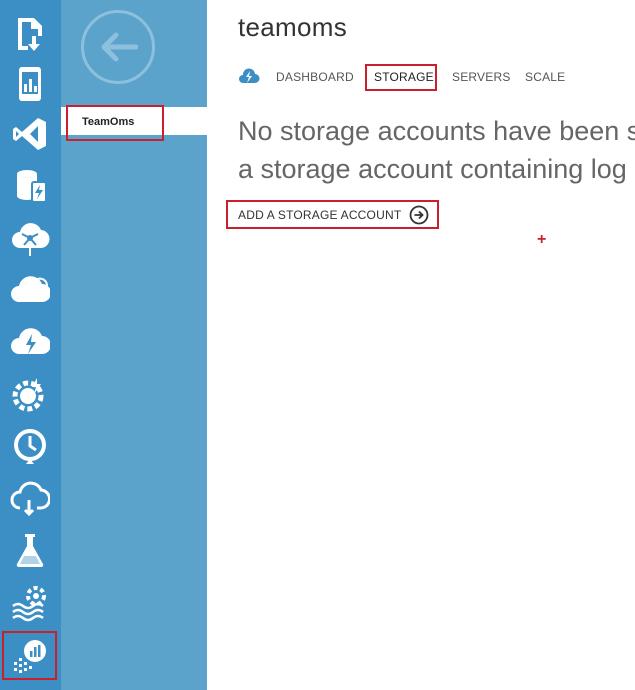 Image resolution: width=635 pixels, height=690 pixels. What do you see at coordinates (30, 446) in the screenshot?
I see `clock-refresh-icon` at bounding box center [30, 446].